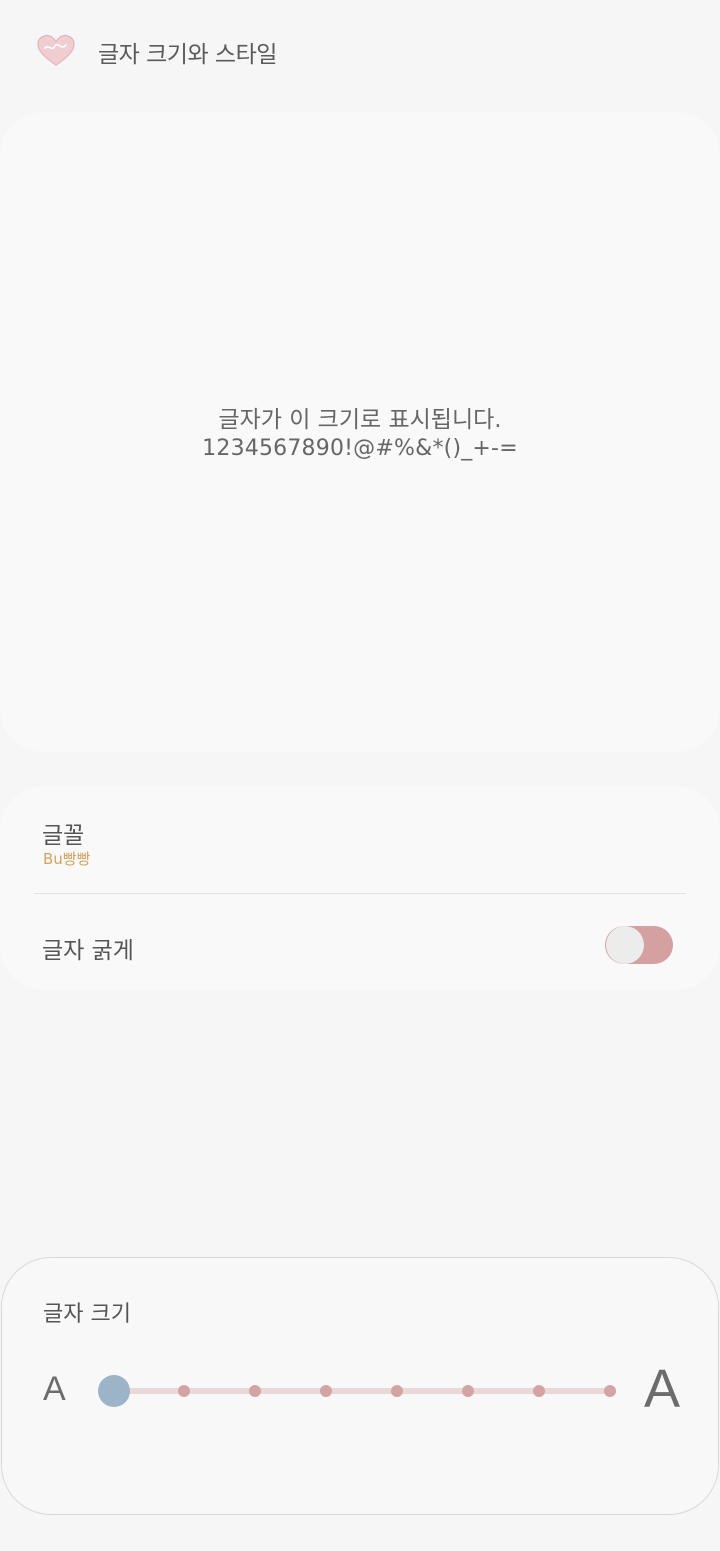 This screenshot has width=720, height=1551. I want to click on bold-font-label: 글자 굵게, so click(88, 951).